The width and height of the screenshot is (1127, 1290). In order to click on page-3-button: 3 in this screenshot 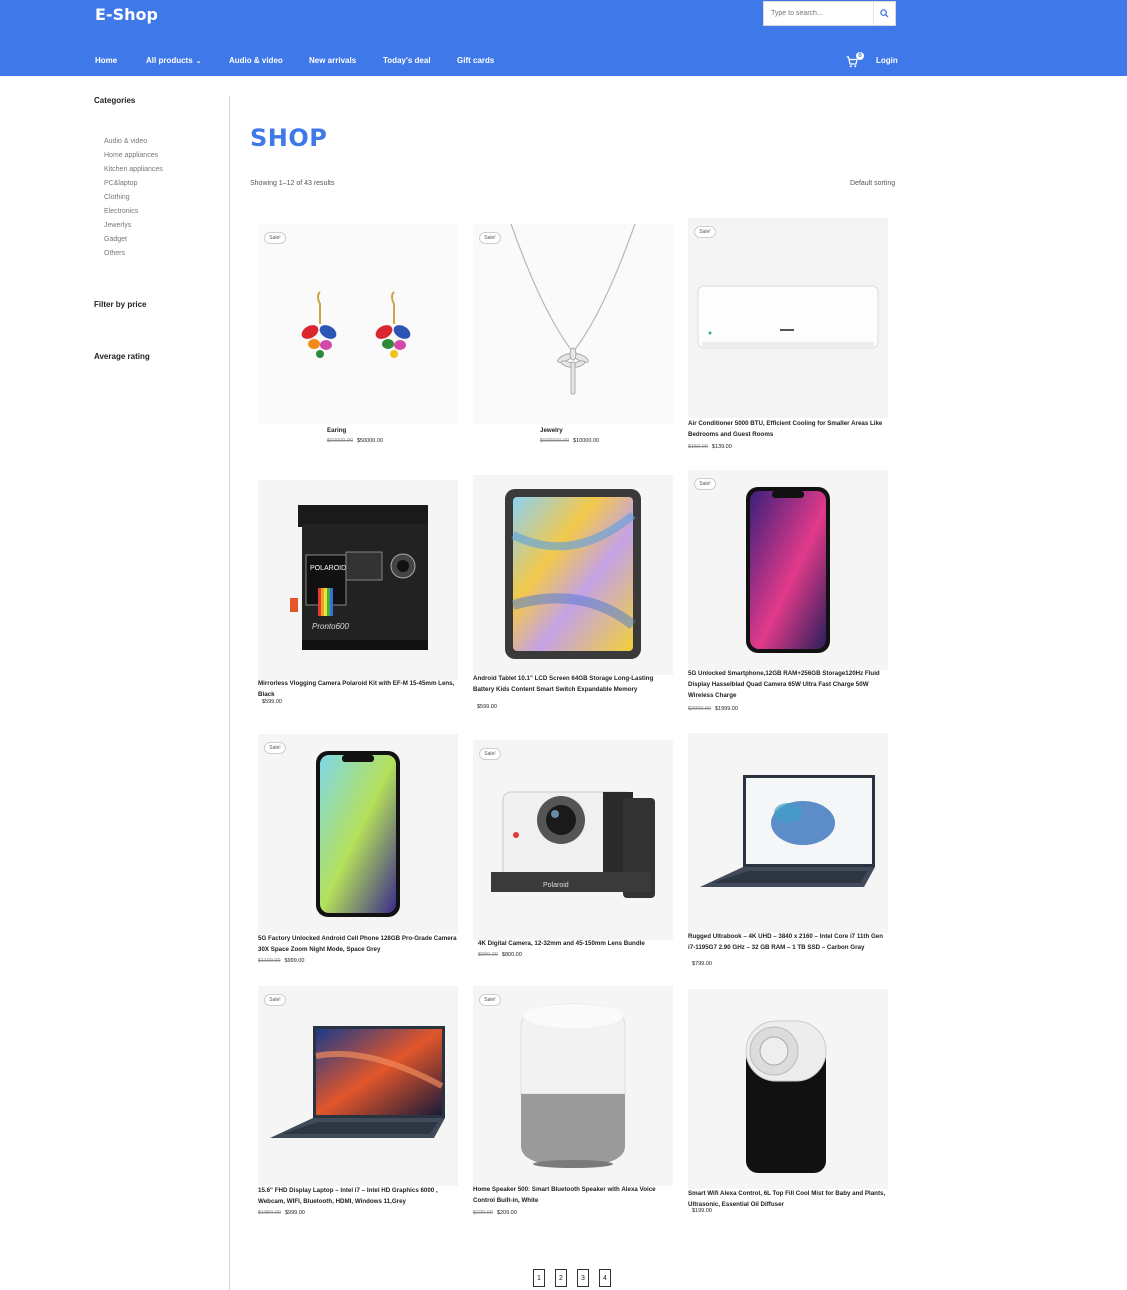, I will do `click(583, 1278)`.